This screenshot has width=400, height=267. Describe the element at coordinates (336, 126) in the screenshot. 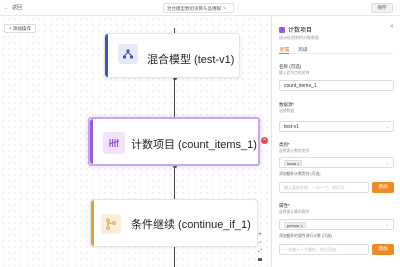

I see `dataset-select: test-v1 ⌄` at that location.